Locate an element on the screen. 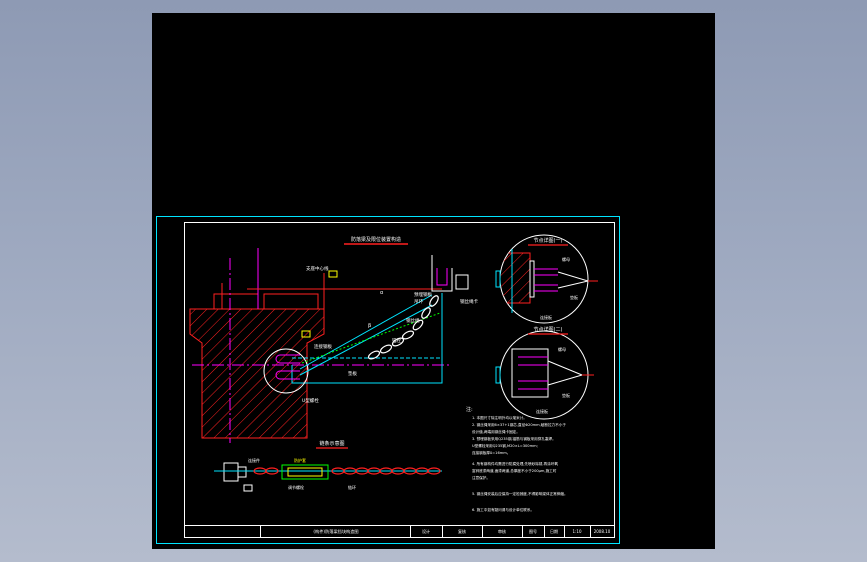 This screenshot has height=562, width=867. note-line: U型螺栓采用Q235钢,M20×L=300mm; is located at coordinates (505, 445).